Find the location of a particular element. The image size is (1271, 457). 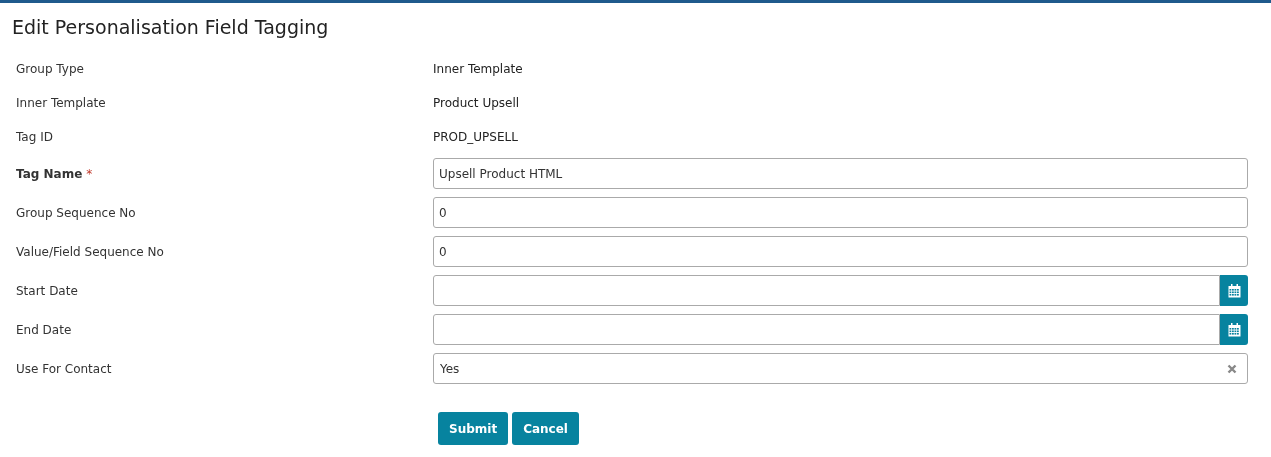

submit-button: Submit is located at coordinates (473, 428).